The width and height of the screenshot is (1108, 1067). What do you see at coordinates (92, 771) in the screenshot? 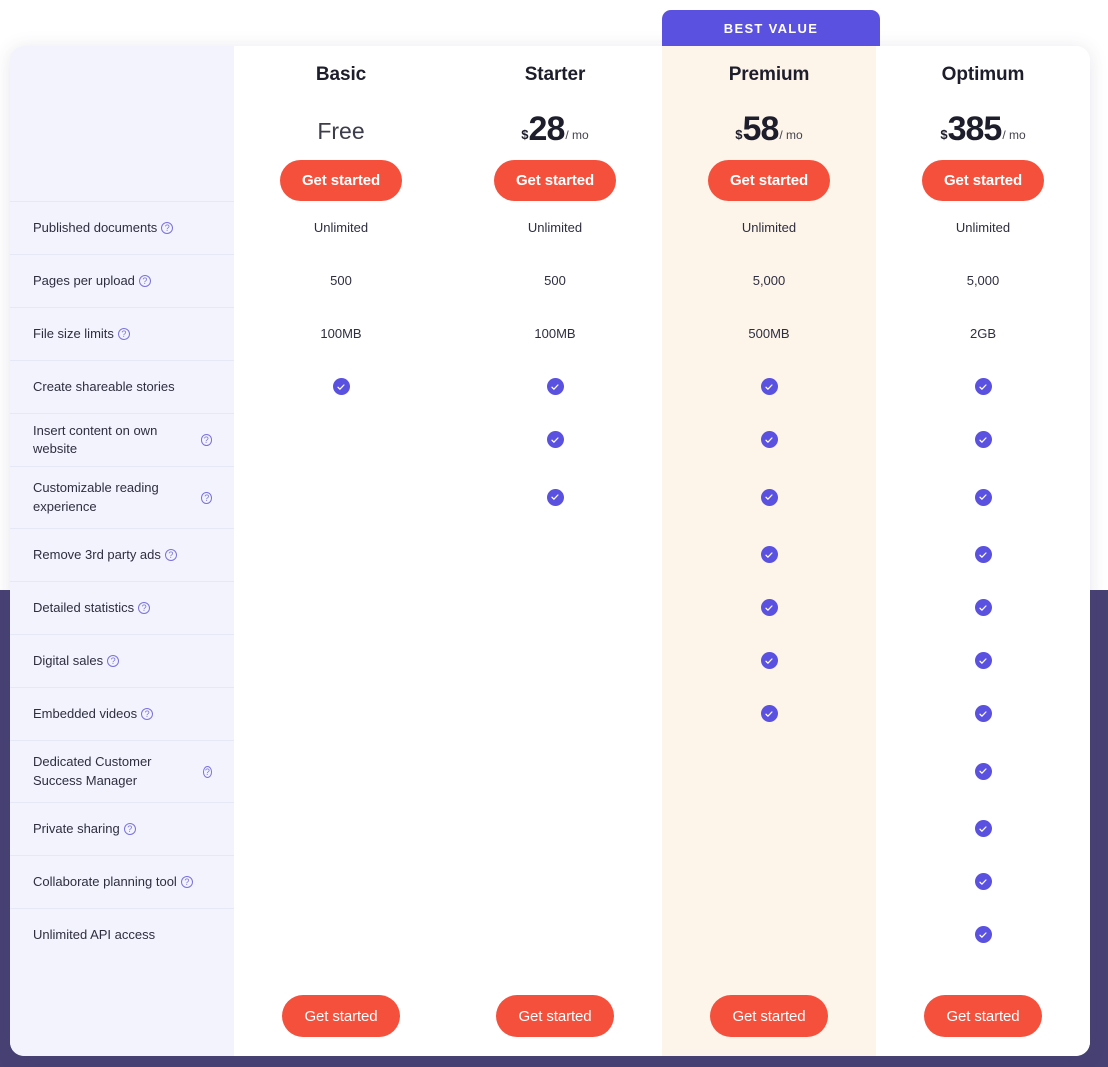
I see `feature-label: Dedicated Customer Success Manager` at bounding box center [92, 771].